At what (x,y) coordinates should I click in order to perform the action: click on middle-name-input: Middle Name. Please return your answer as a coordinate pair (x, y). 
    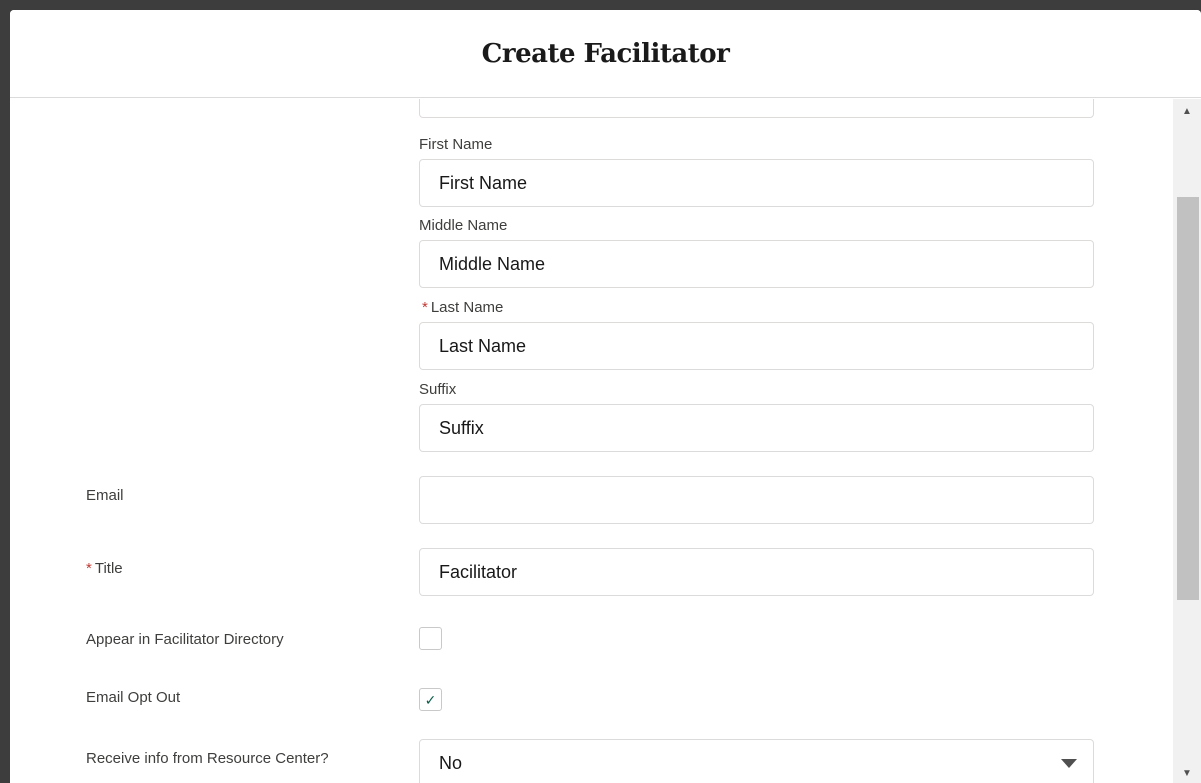
    Looking at the image, I should click on (756, 264).